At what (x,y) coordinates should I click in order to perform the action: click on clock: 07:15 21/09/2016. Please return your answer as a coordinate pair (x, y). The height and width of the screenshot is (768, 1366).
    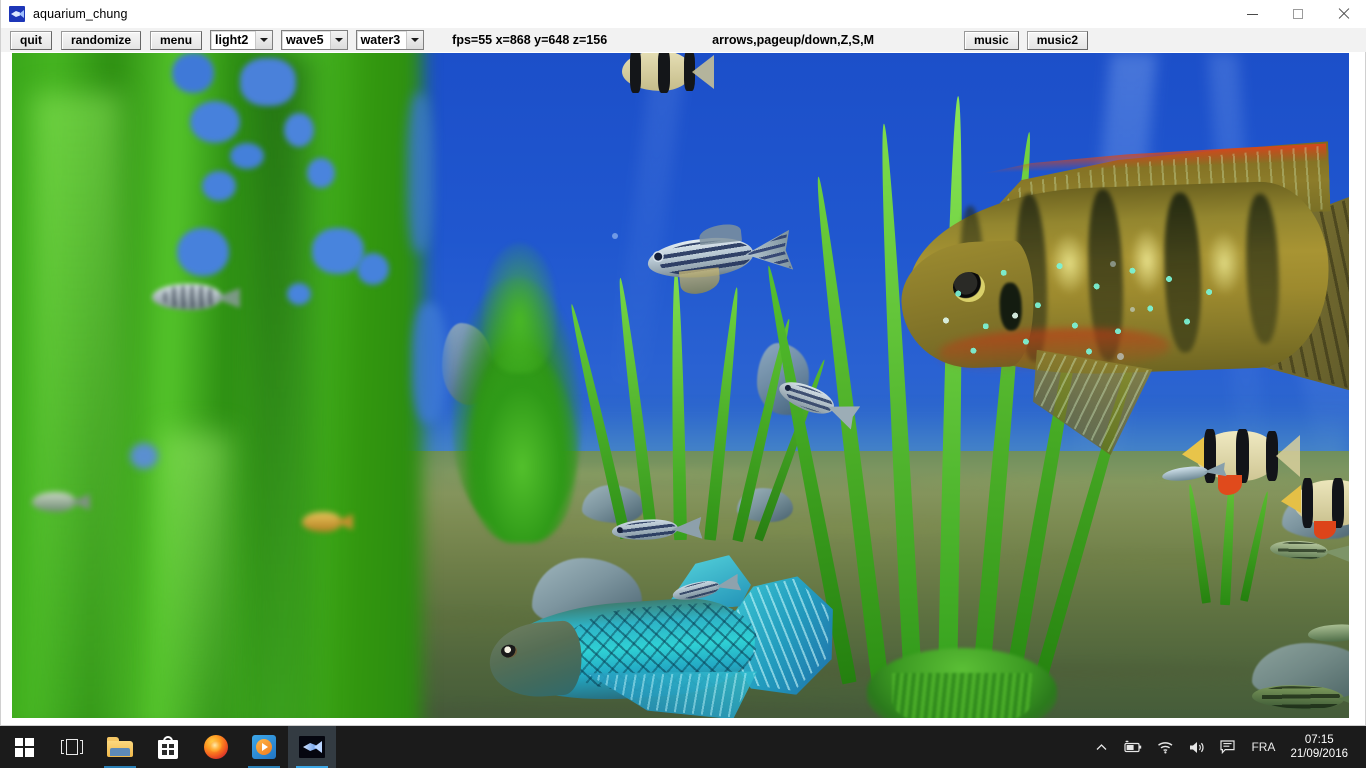
    Looking at the image, I should click on (1322, 747).